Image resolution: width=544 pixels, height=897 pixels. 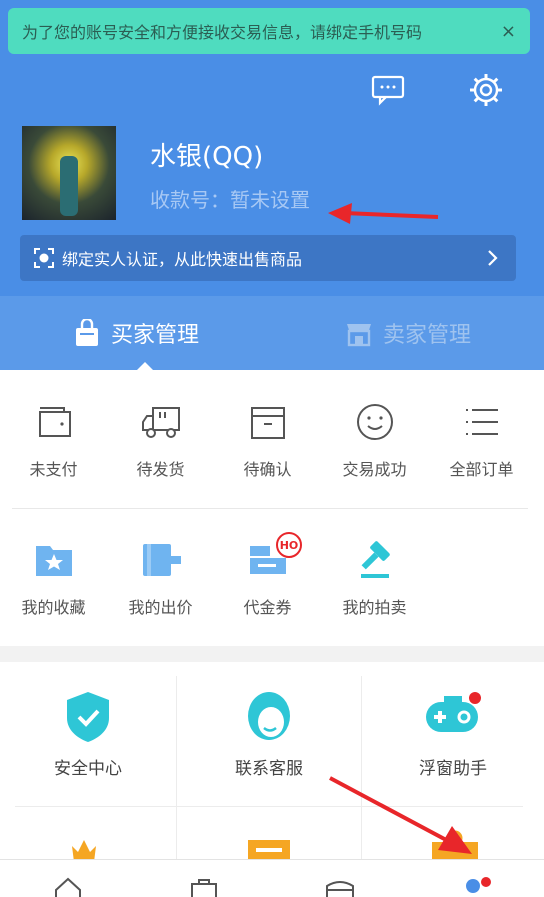 What do you see at coordinates (86, 332) in the screenshot?
I see `shopping-bag-icon` at bounding box center [86, 332].